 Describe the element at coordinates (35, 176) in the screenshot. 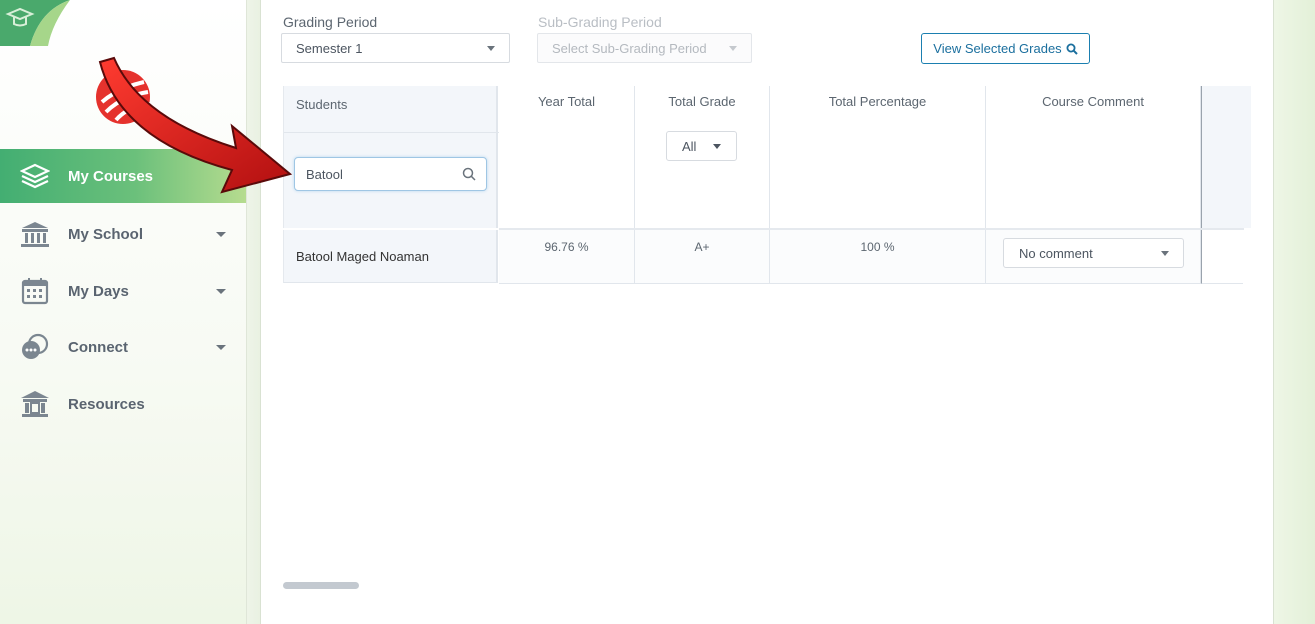

I see `layers-icon` at that location.